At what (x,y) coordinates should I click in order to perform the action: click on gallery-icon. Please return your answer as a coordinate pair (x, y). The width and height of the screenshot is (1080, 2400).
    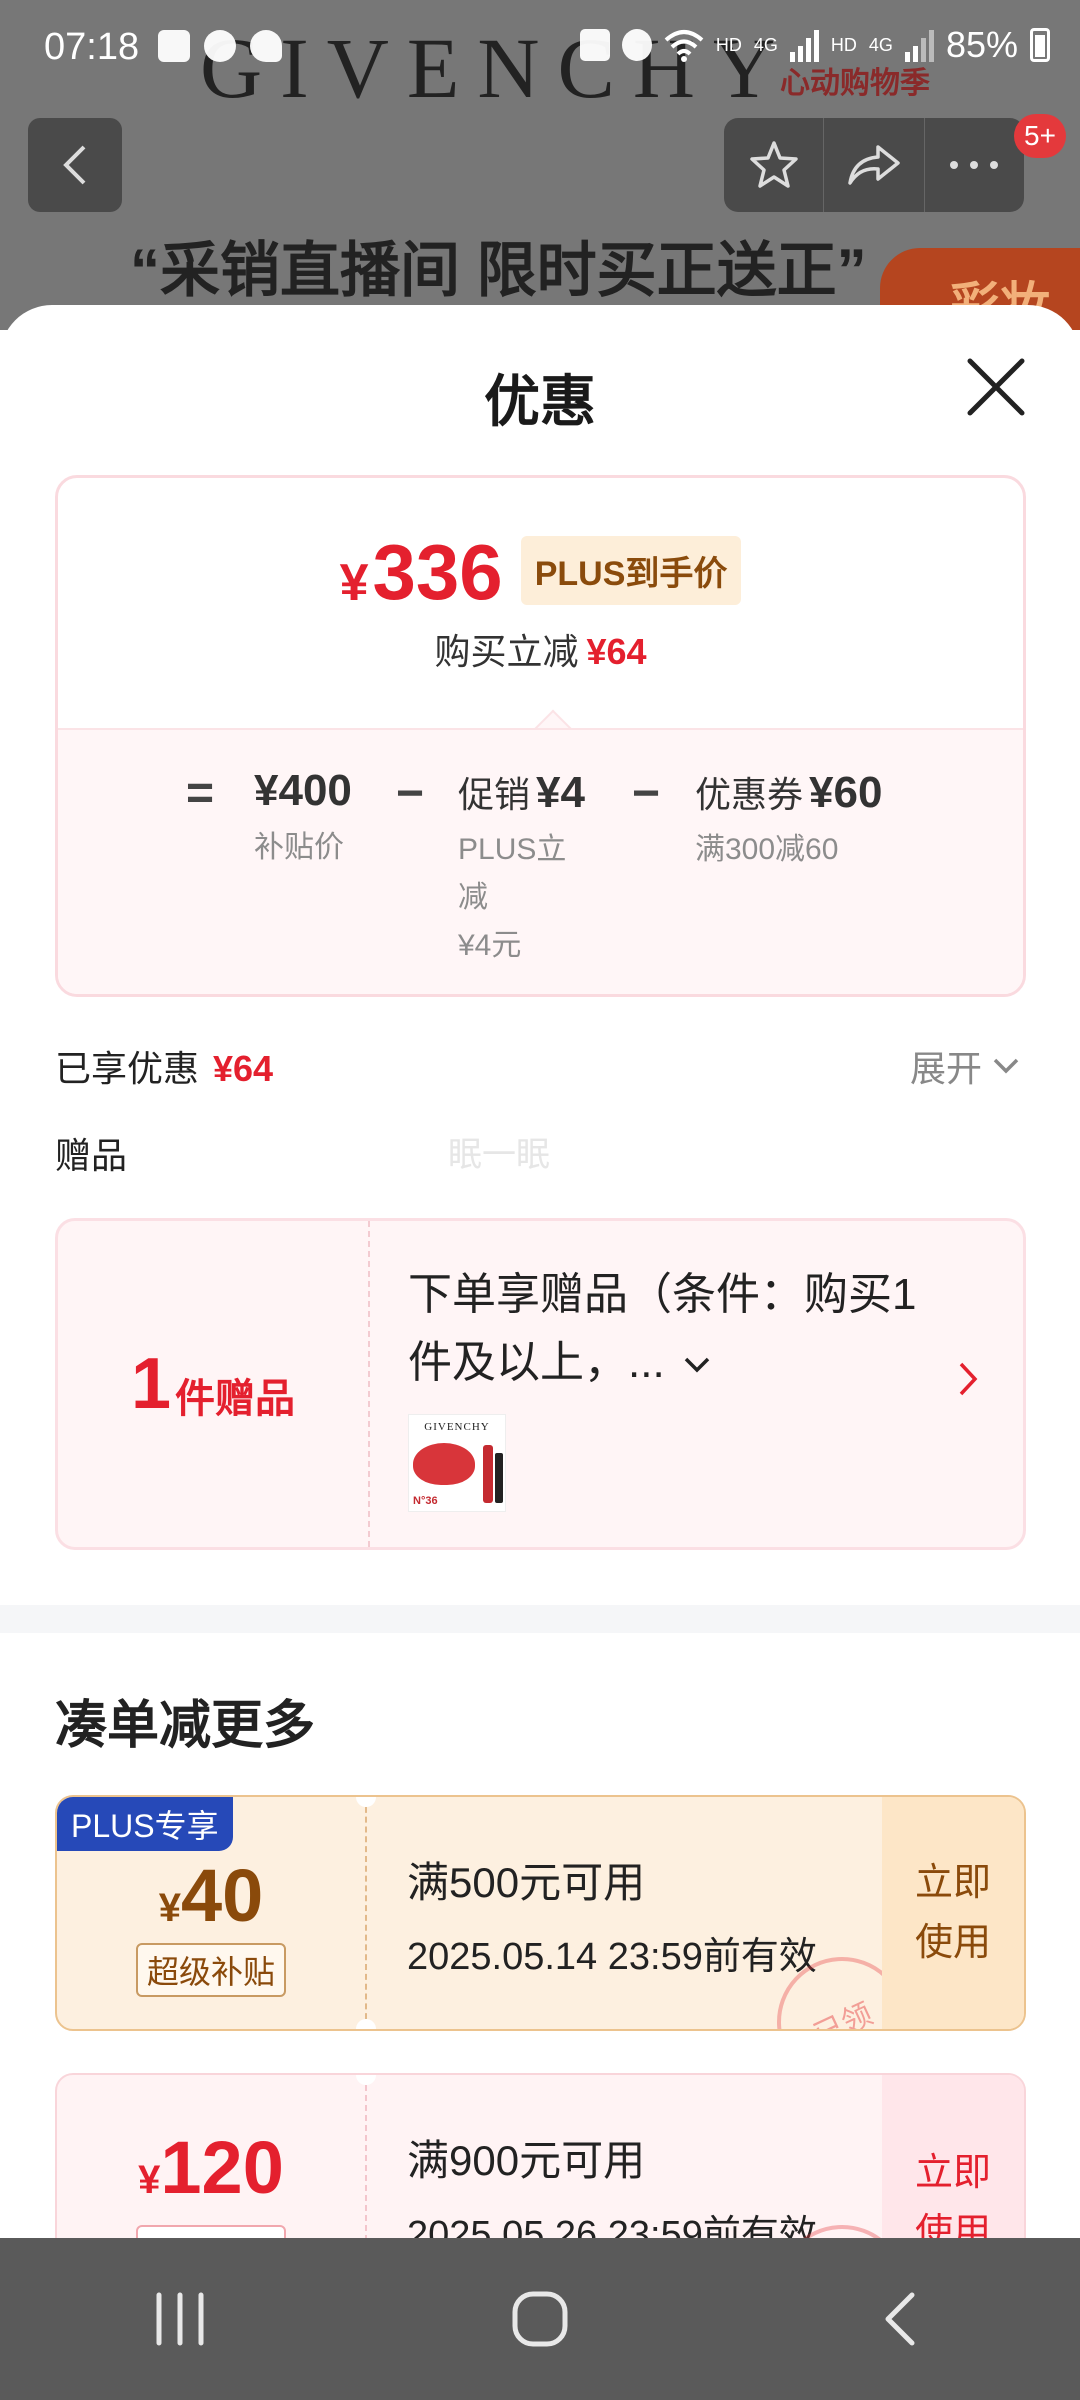
    Looking at the image, I should click on (174, 46).